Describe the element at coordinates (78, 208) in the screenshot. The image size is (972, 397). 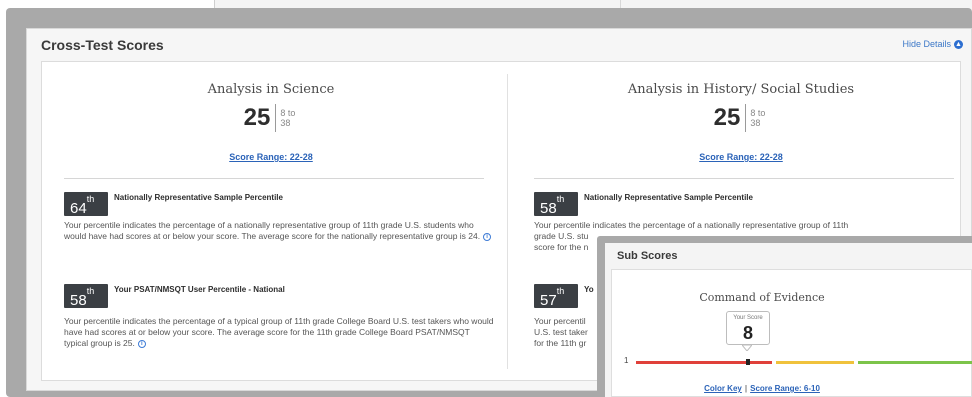
I see `percentile-value: 64` at that location.